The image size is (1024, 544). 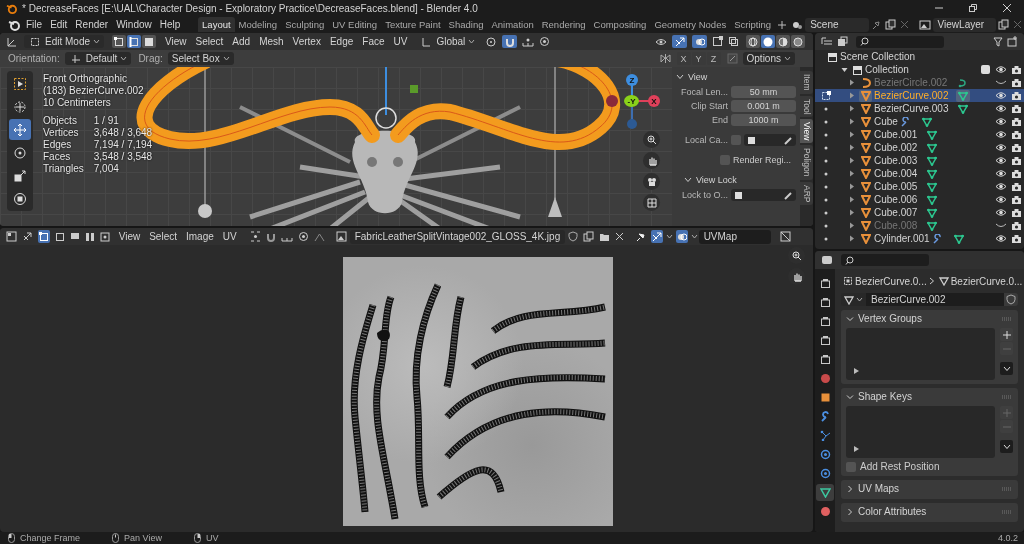 What do you see at coordinates (57, 157) in the screenshot?
I see `stat-label: Faces` at bounding box center [57, 157].